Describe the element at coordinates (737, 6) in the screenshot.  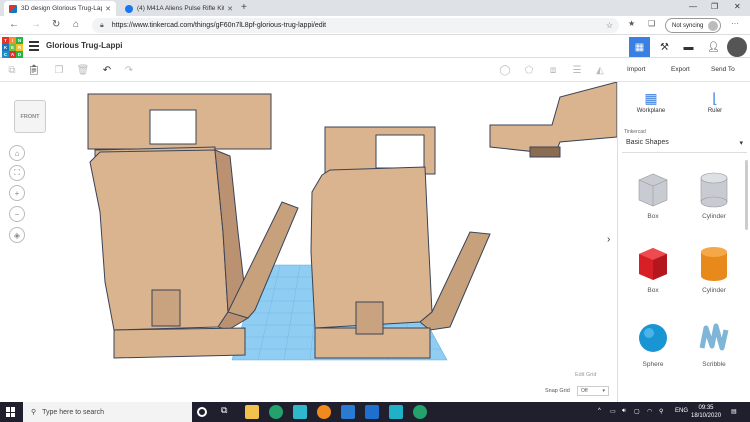
I see `close-window-button: ✕` at that location.